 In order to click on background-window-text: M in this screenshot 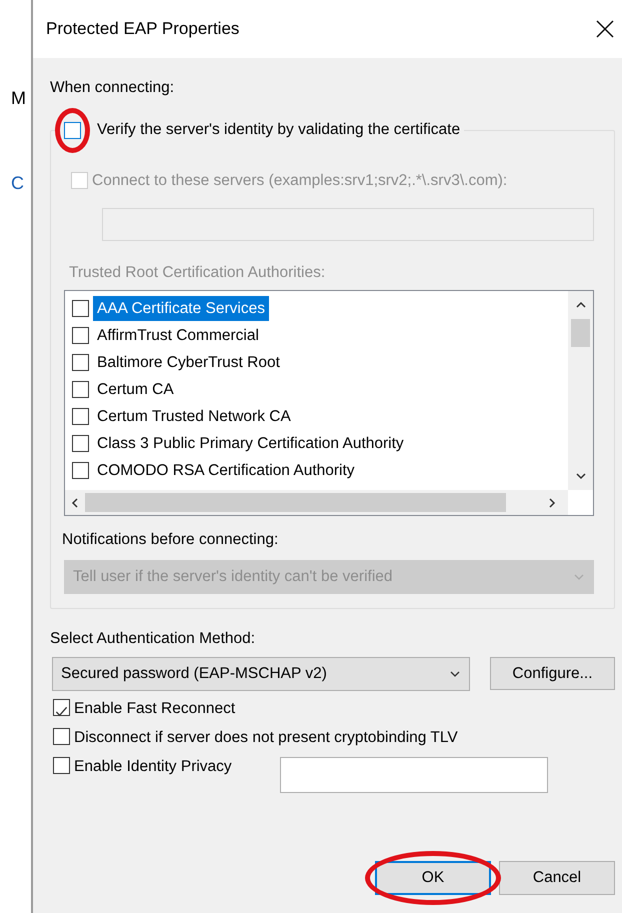, I will do `click(18, 98)`.